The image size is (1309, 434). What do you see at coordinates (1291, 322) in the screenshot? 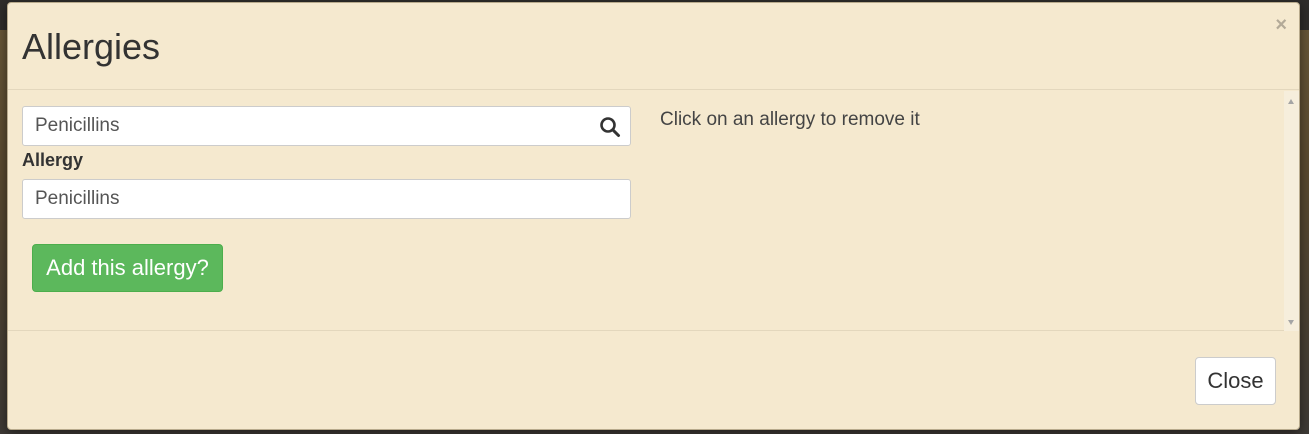
I see `scroll-down-icon` at bounding box center [1291, 322].